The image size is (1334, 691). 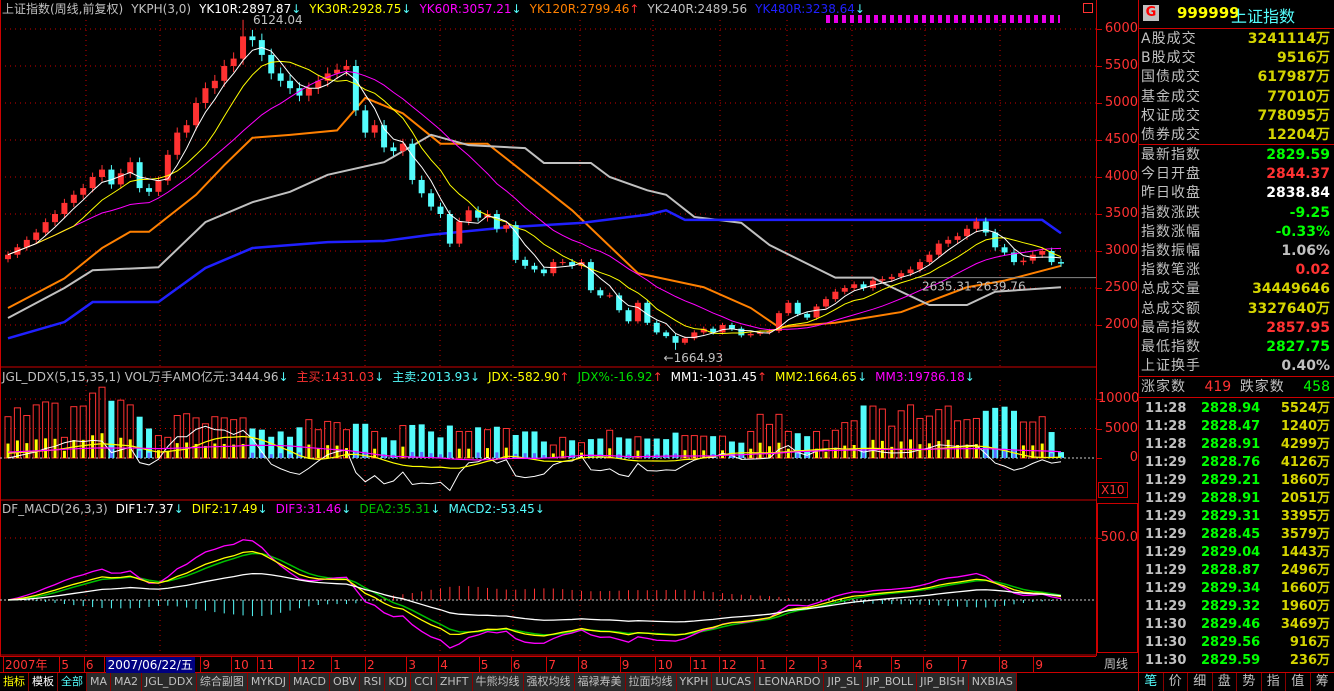 What do you see at coordinates (1274, 682) in the screenshot?
I see `detail-tab: 指` at bounding box center [1274, 682].